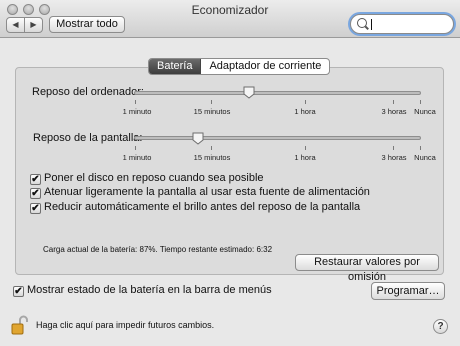 This screenshot has height=346, width=460. I want to click on nav-back-forward: ◀ ▶, so click(24, 25).